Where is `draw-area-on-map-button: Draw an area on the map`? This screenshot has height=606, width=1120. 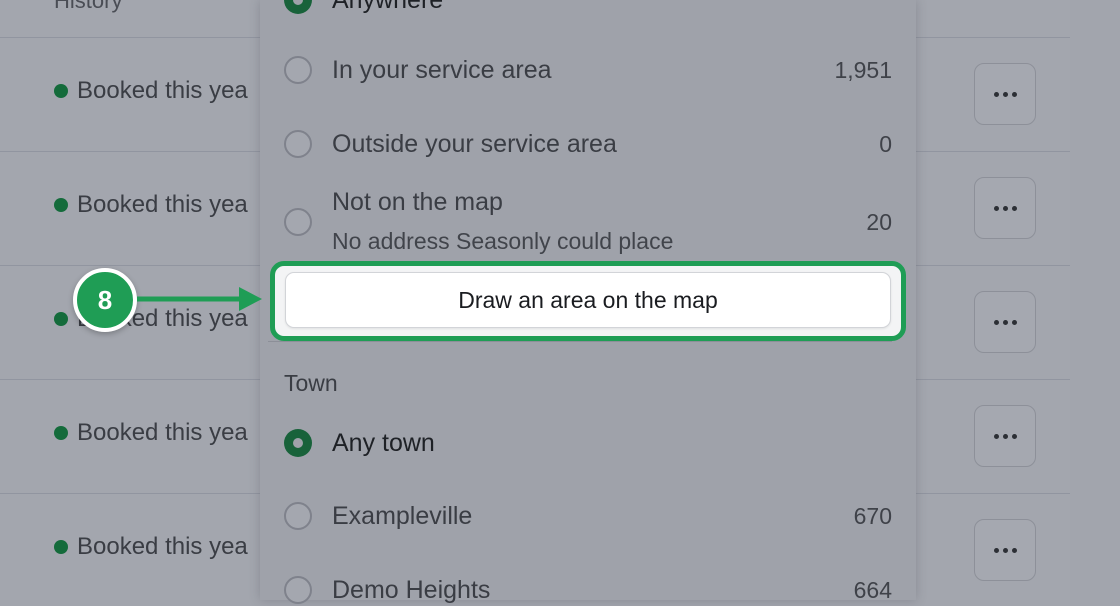 draw-area-on-map-button: Draw an area on the map is located at coordinates (588, 300).